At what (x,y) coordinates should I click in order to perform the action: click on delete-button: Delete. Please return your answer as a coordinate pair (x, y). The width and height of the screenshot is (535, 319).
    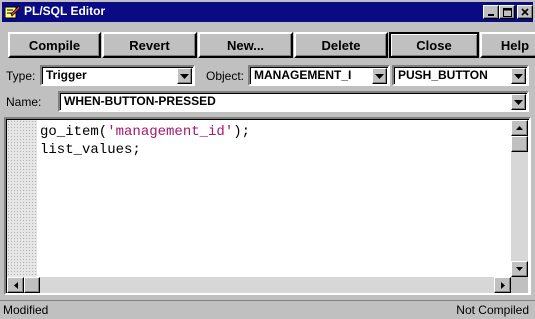
    Looking at the image, I should click on (341, 45).